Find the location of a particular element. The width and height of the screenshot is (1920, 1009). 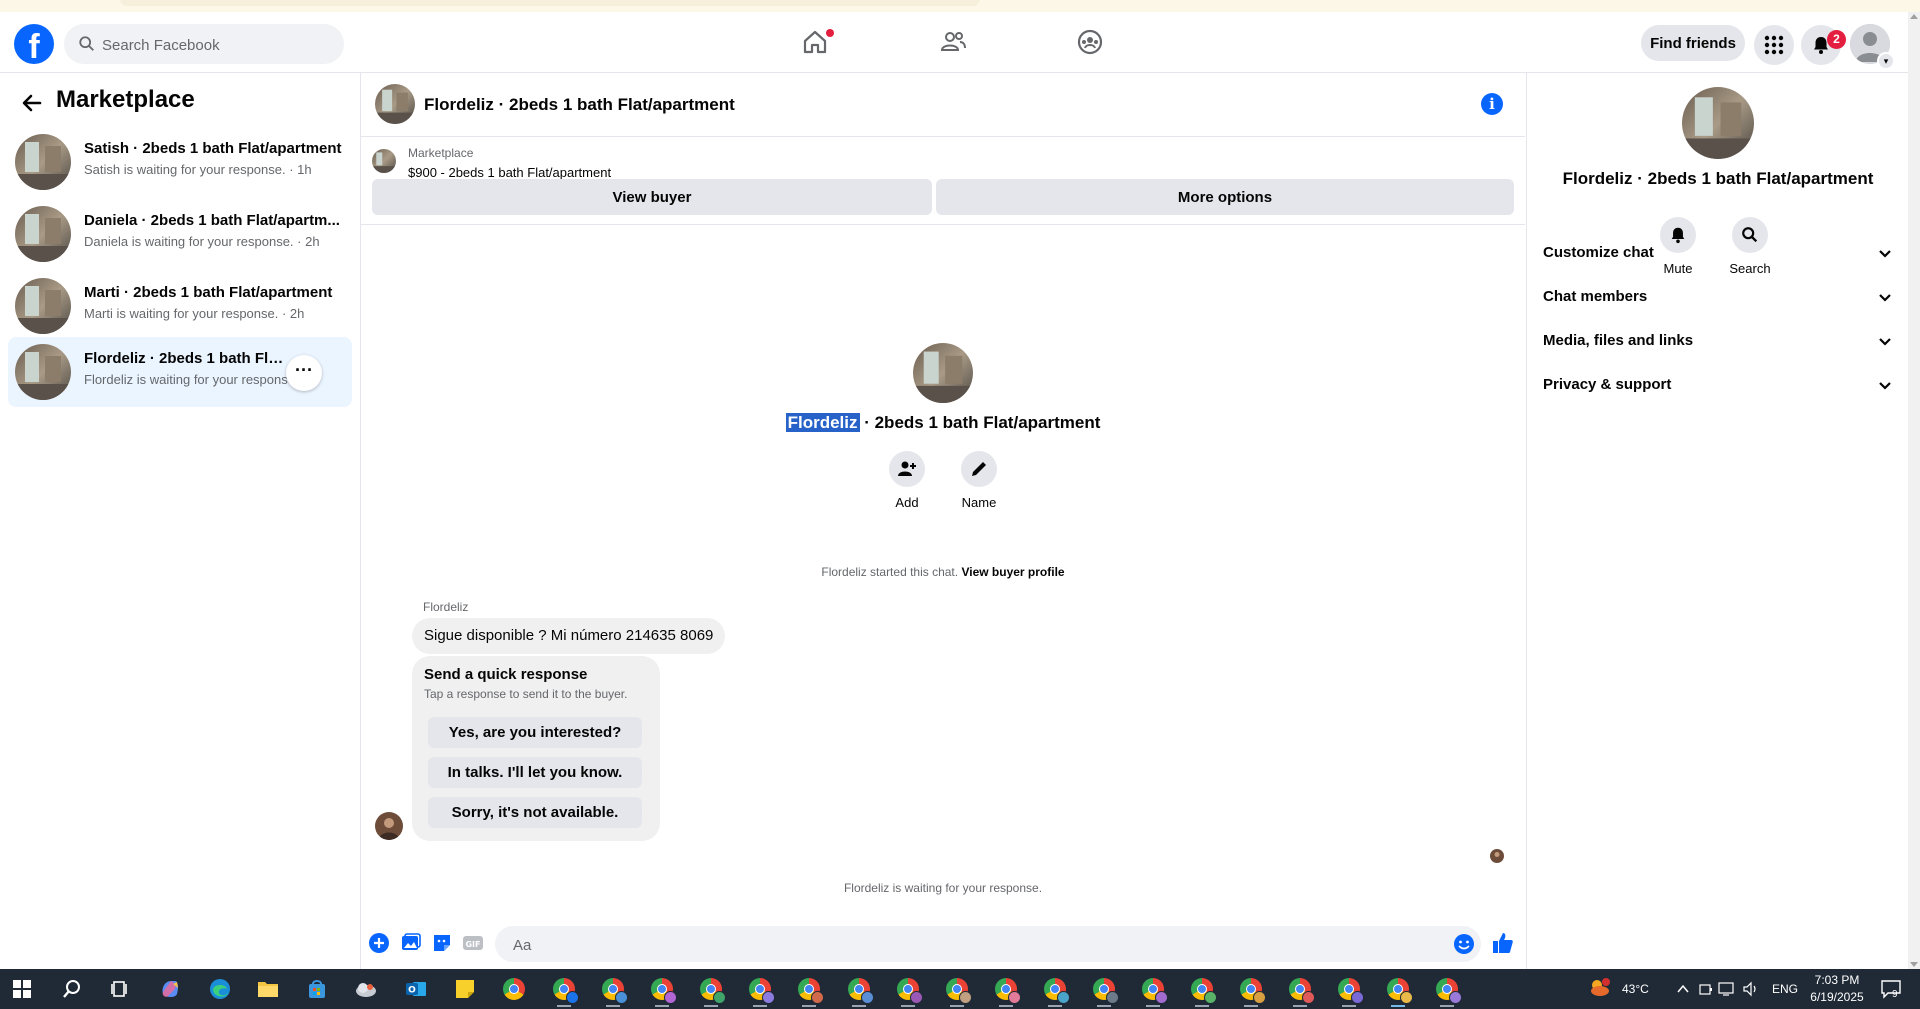

weather-widget-app is located at coordinates (366, 989).